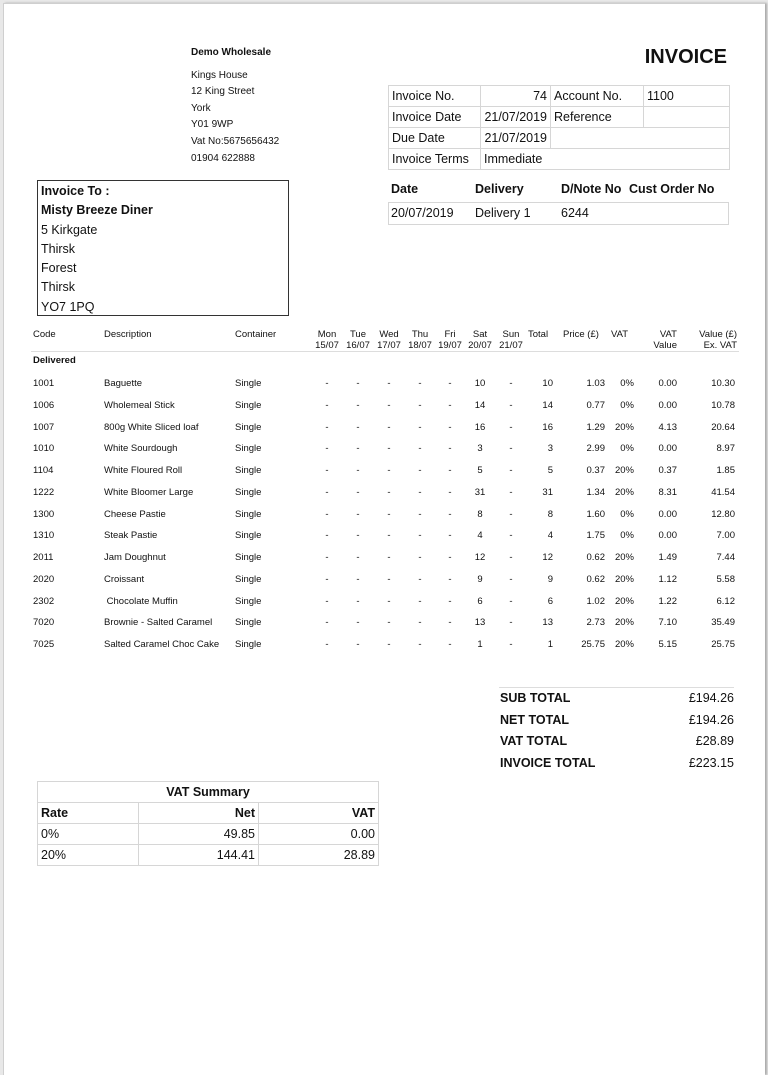 This screenshot has height=1075, width=768. What do you see at coordinates (616, 764) in the screenshot?
I see `invoice-total-row: INVOICE TOTAL £223.15` at bounding box center [616, 764].